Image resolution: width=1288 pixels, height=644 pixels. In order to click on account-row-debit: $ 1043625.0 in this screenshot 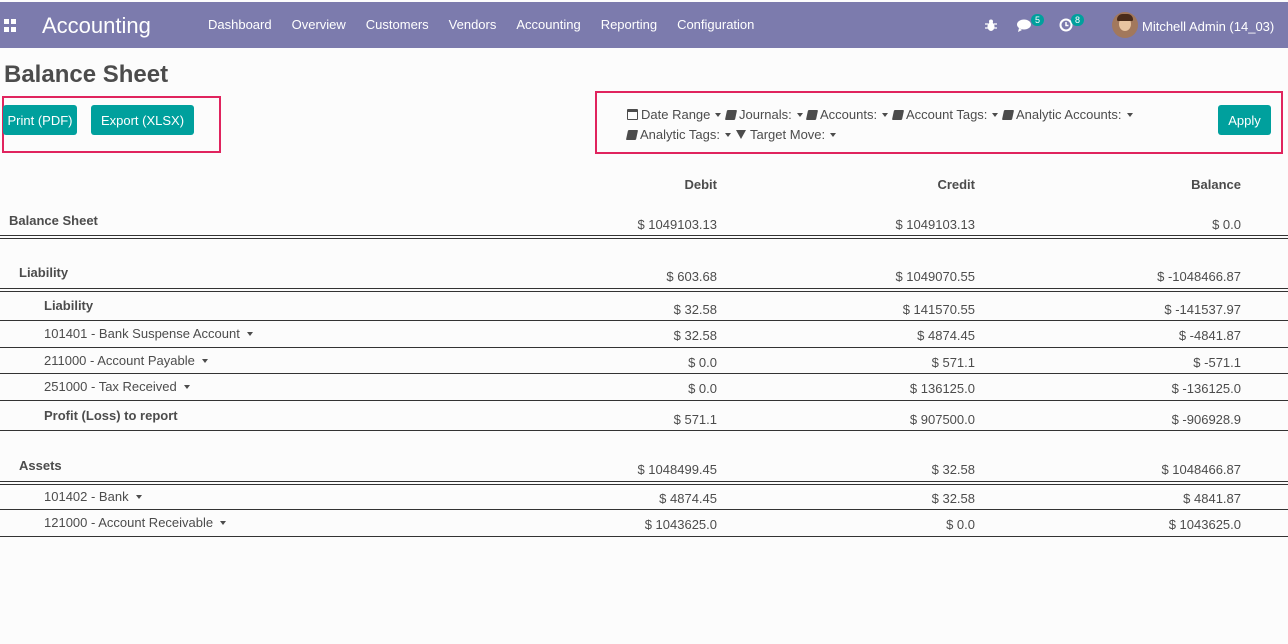, I will do `click(680, 524)`.